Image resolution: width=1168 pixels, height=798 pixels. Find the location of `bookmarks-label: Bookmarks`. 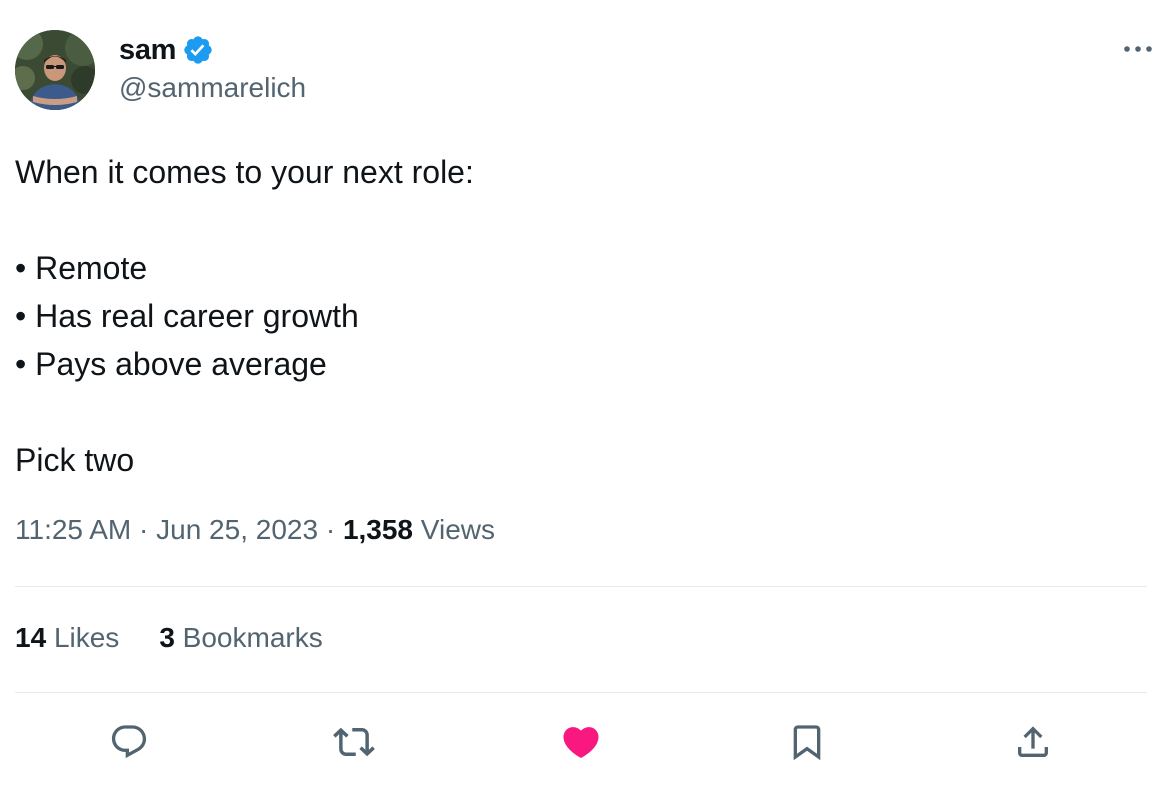

bookmarks-label: Bookmarks is located at coordinates (252, 637).